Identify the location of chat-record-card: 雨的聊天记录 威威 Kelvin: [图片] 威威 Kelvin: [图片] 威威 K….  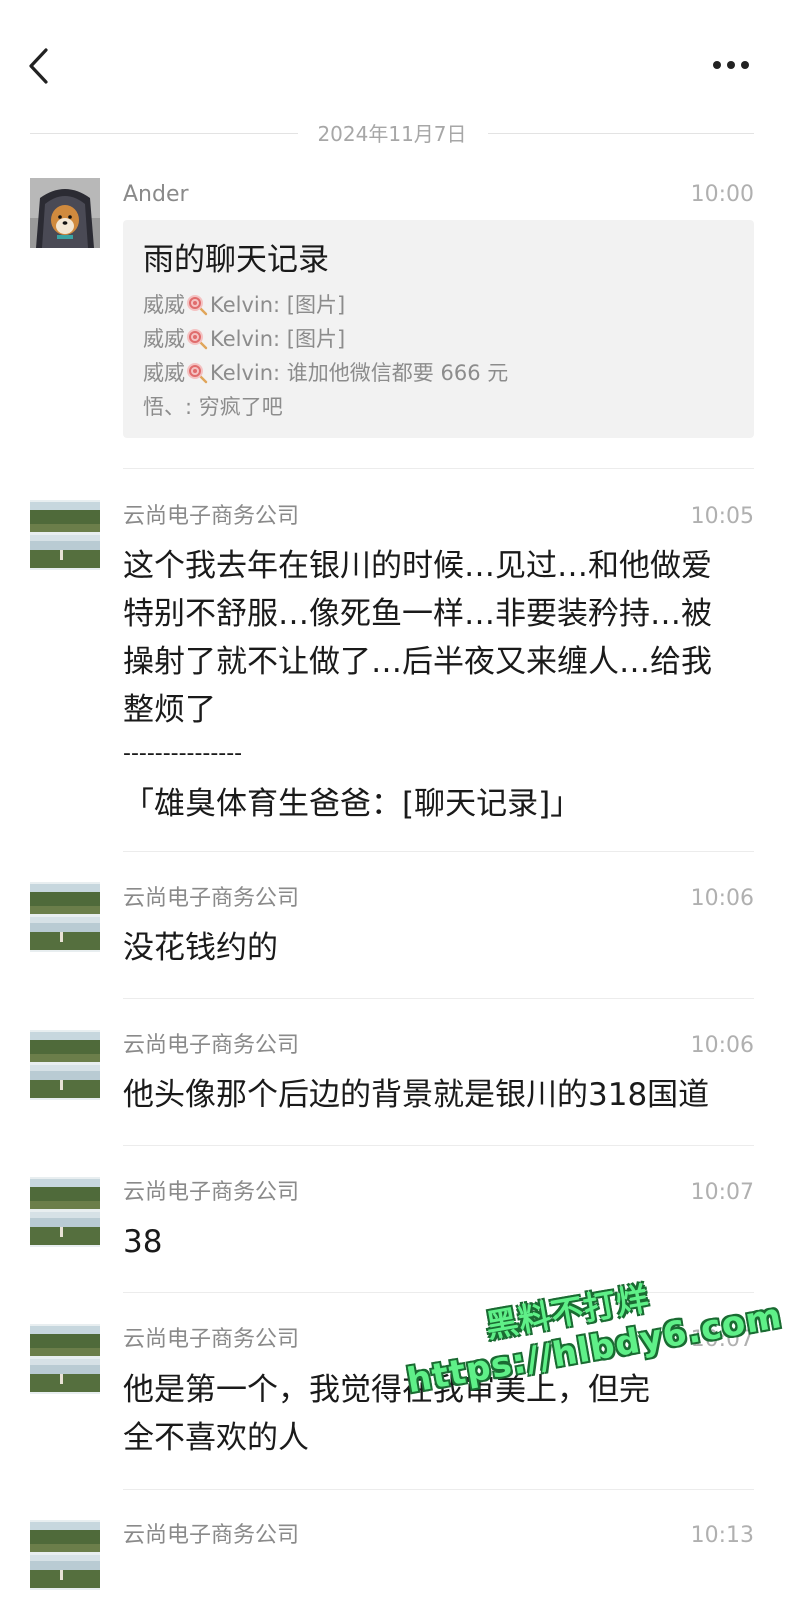
(438, 329).